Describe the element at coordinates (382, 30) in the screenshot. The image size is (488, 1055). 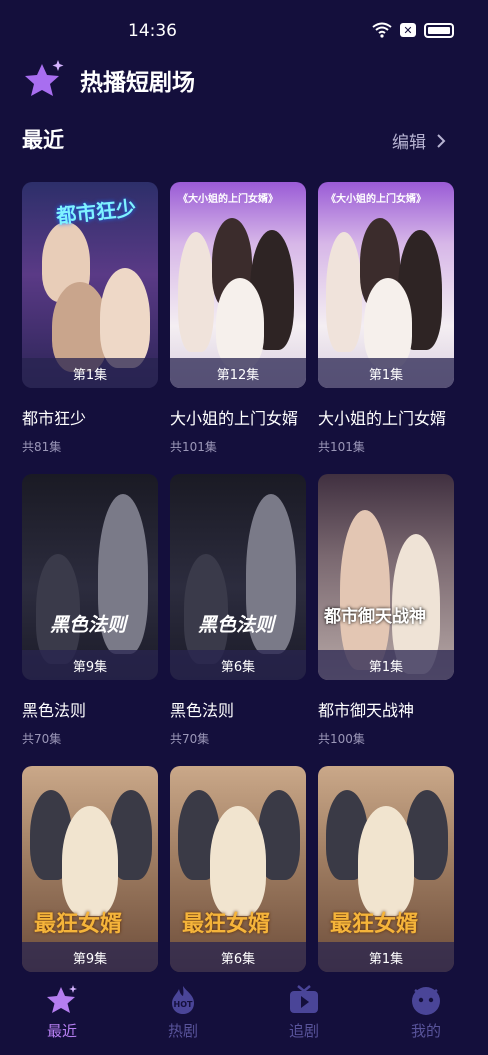
I see `wifi-icon` at that location.